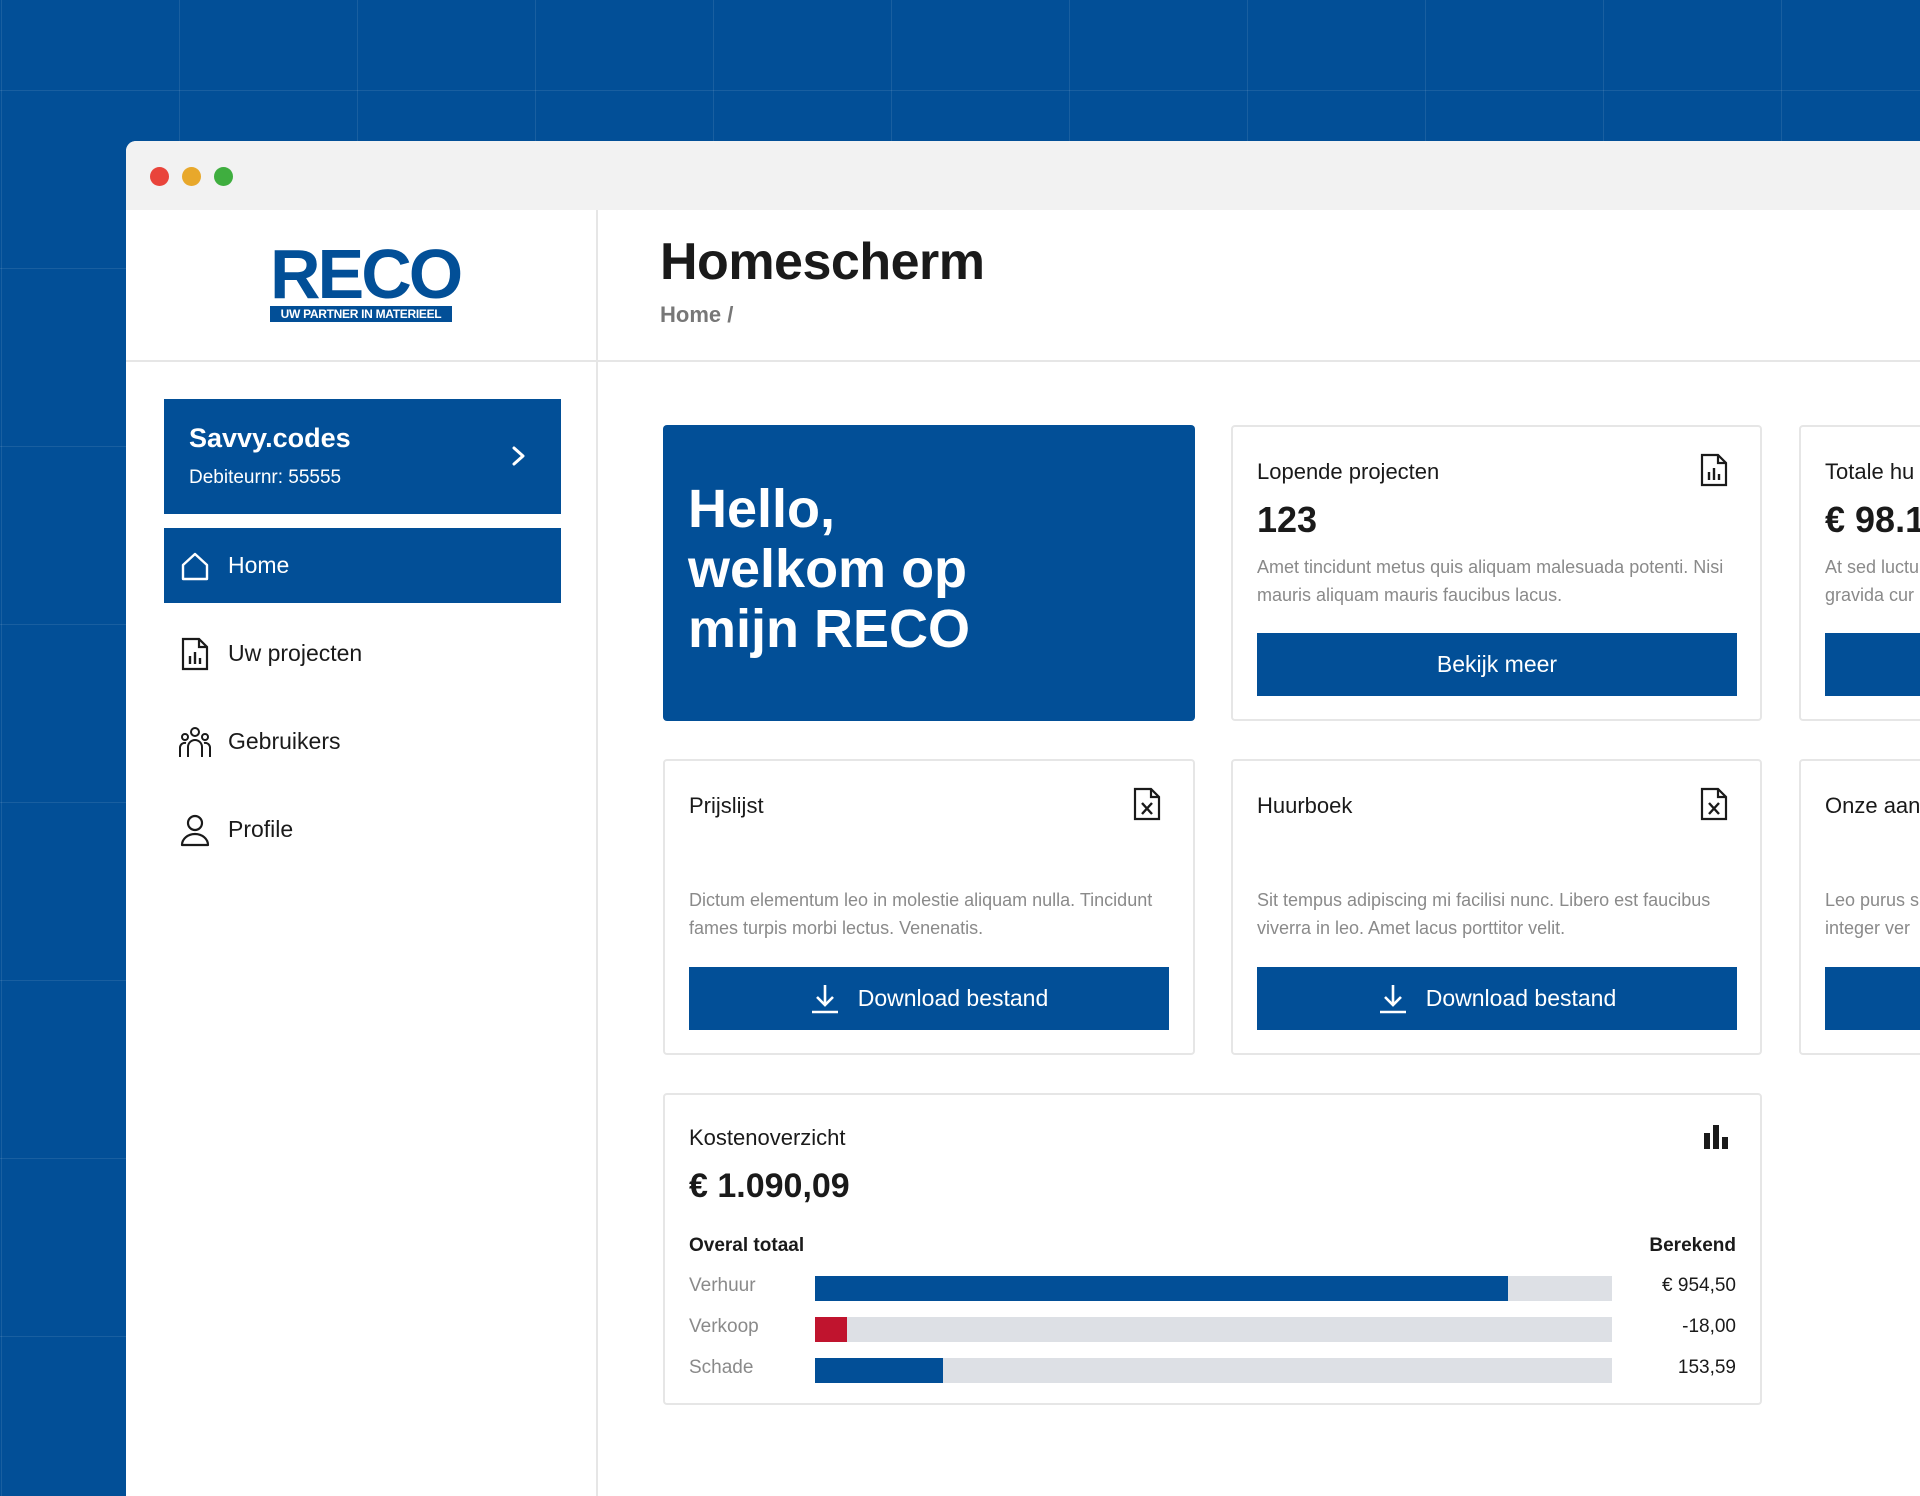  I want to click on card-value: € 98.1, so click(1872, 519).